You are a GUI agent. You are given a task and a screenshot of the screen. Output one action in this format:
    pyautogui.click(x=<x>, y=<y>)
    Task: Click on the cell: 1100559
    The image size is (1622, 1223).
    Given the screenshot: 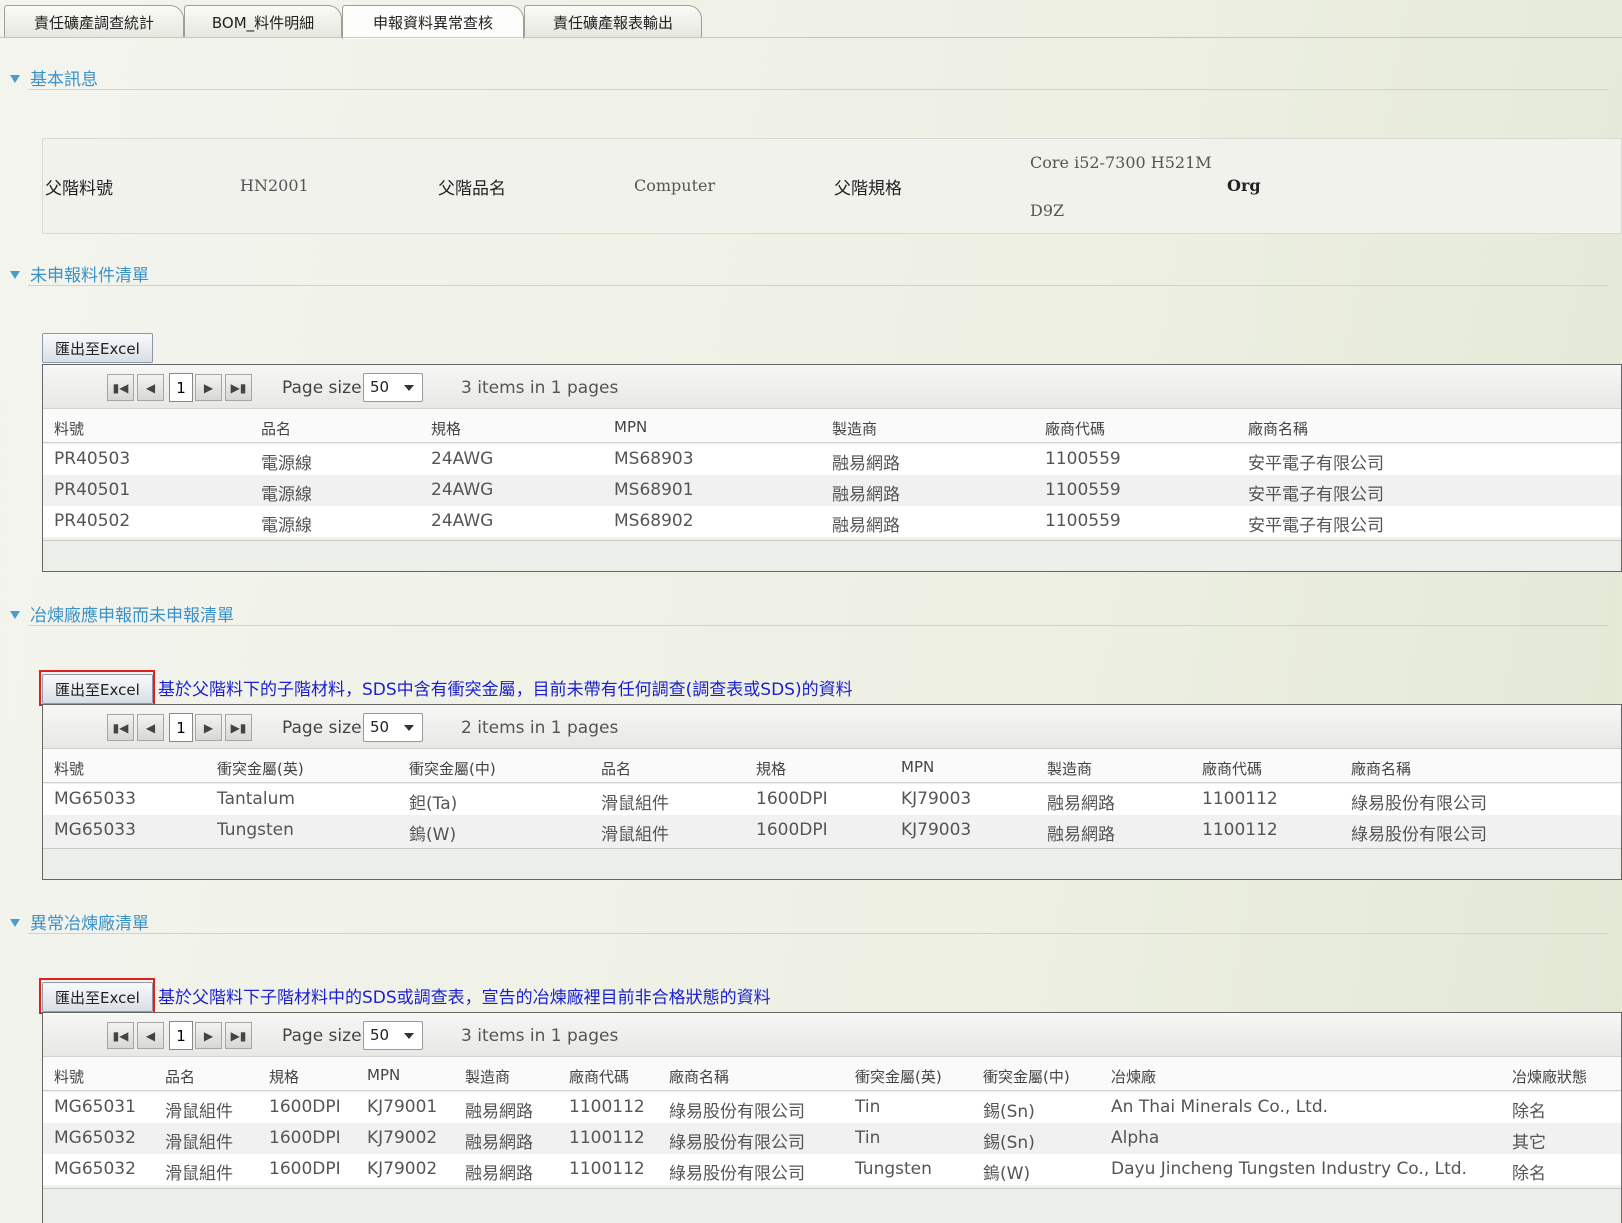 What is the action you would take?
    pyautogui.click(x=1083, y=459)
    